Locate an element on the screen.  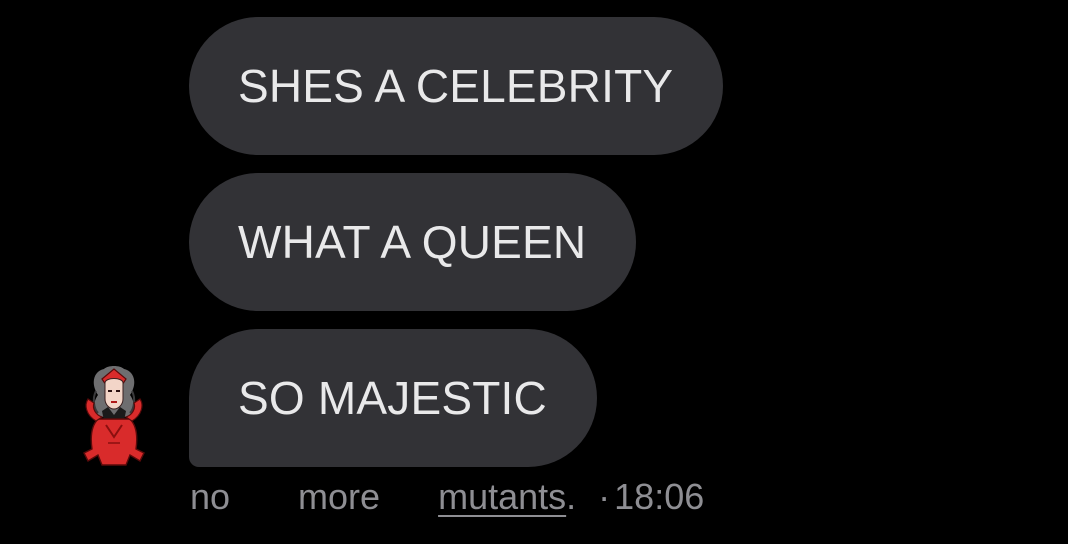
sender-avatar is located at coordinates (114, 417).